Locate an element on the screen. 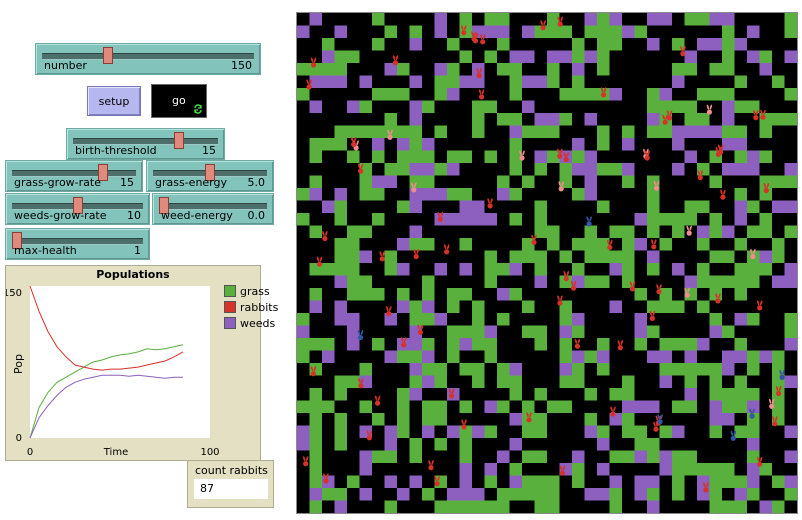 The image size is (802, 520). slider-value: 10 is located at coordinates (134, 215).